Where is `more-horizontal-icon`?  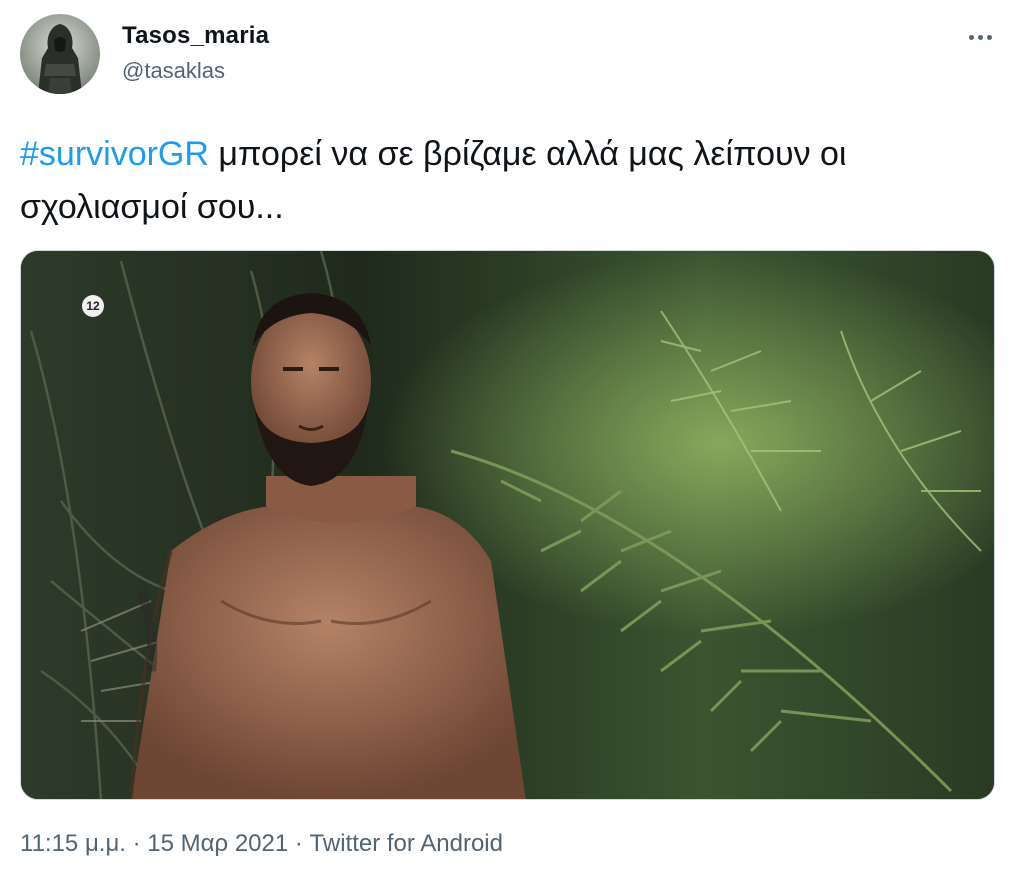
more-horizontal-icon is located at coordinates (980, 37).